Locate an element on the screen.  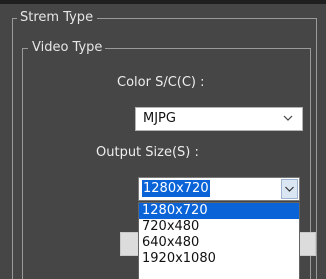
output-size-label: Output Size(S) : is located at coordinates (147, 152).